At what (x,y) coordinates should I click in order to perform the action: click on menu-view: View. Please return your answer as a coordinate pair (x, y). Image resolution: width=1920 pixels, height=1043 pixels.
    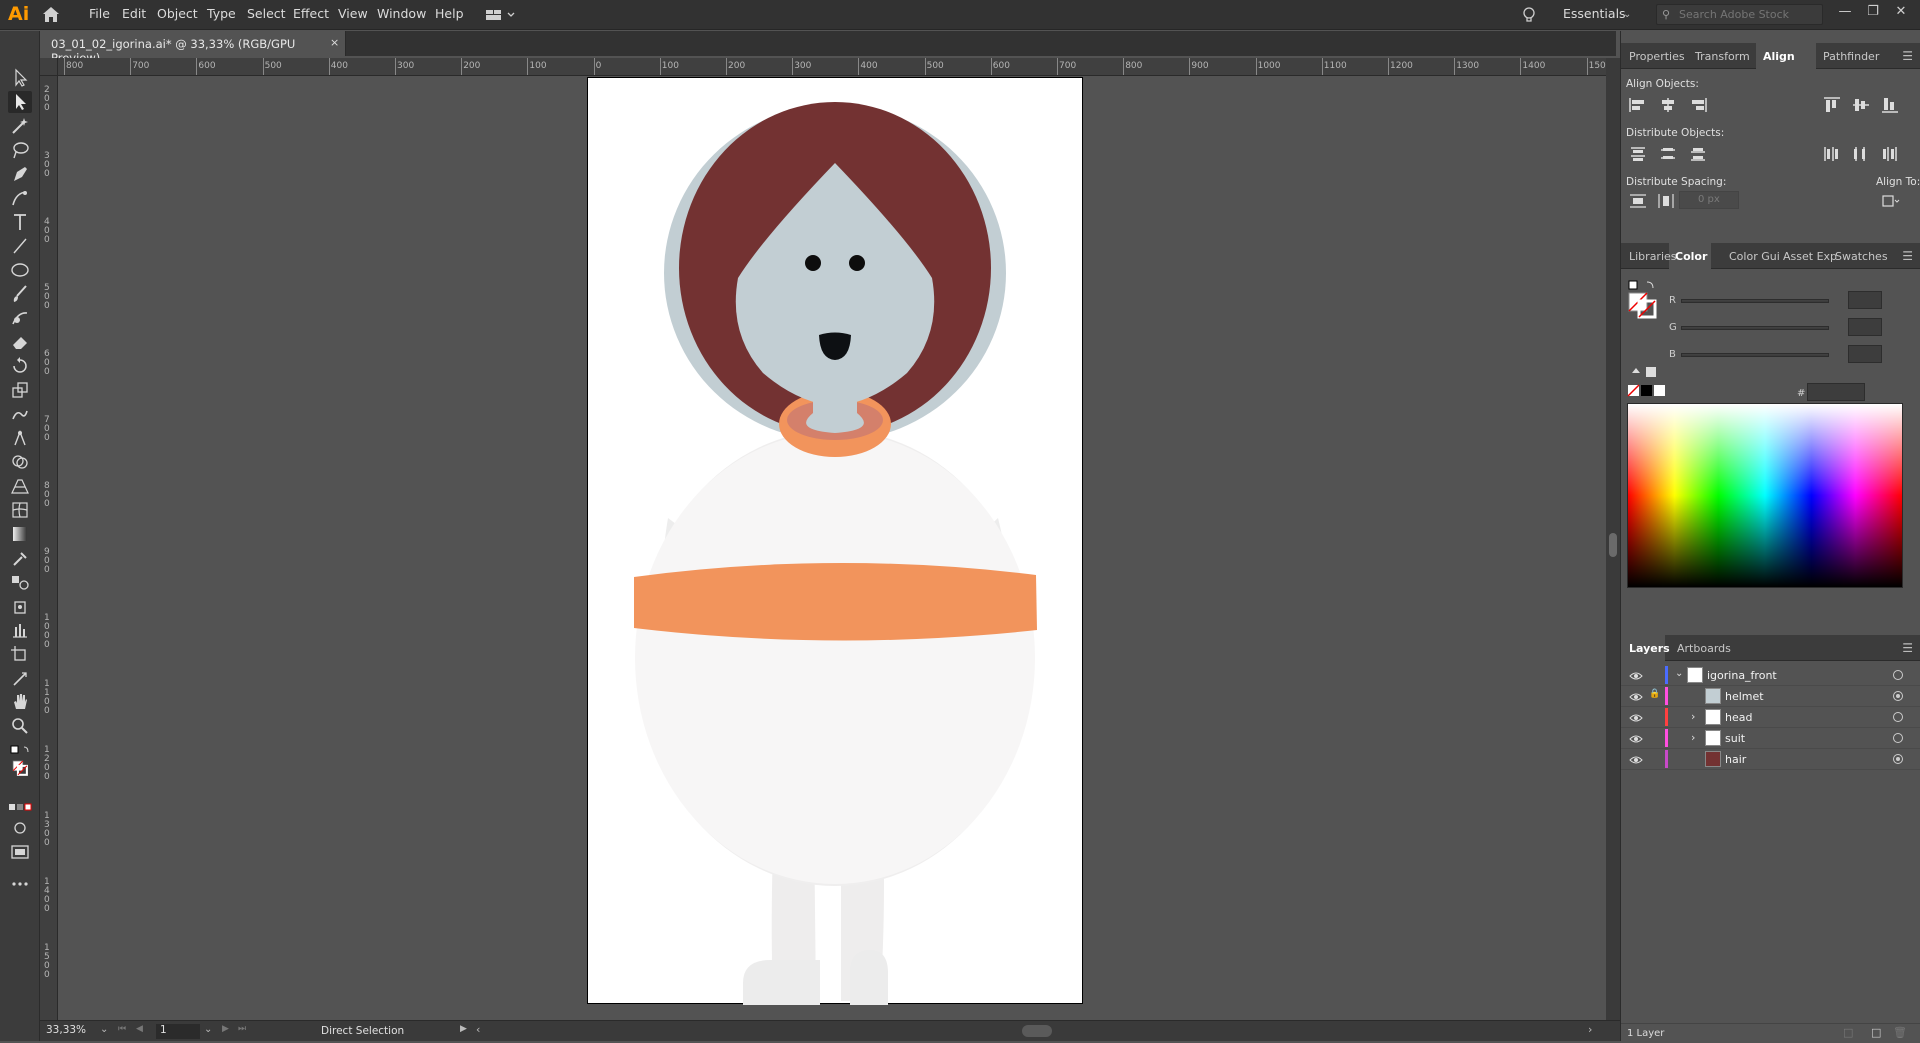
    Looking at the image, I should click on (353, 13).